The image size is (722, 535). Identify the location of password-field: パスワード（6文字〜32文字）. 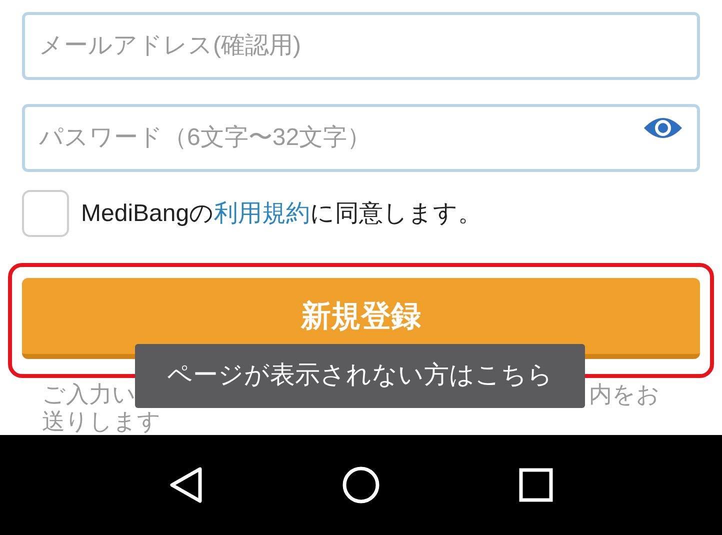
(361, 138).